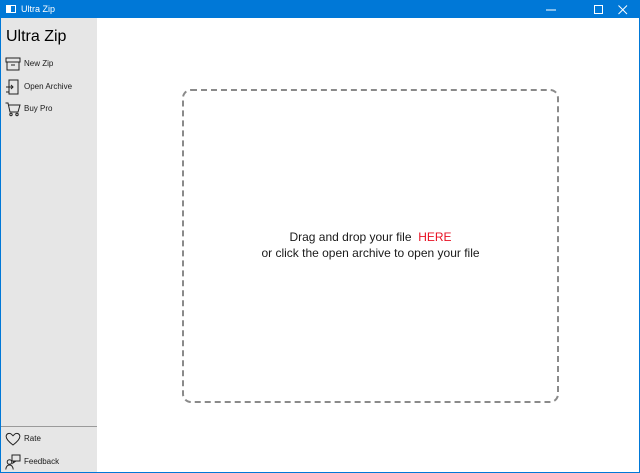 The image size is (640, 473). What do you see at coordinates (36, 36) in the screenshot?
I see `app-name-heading: Ultra Zip` at bounding box center [36, 36].